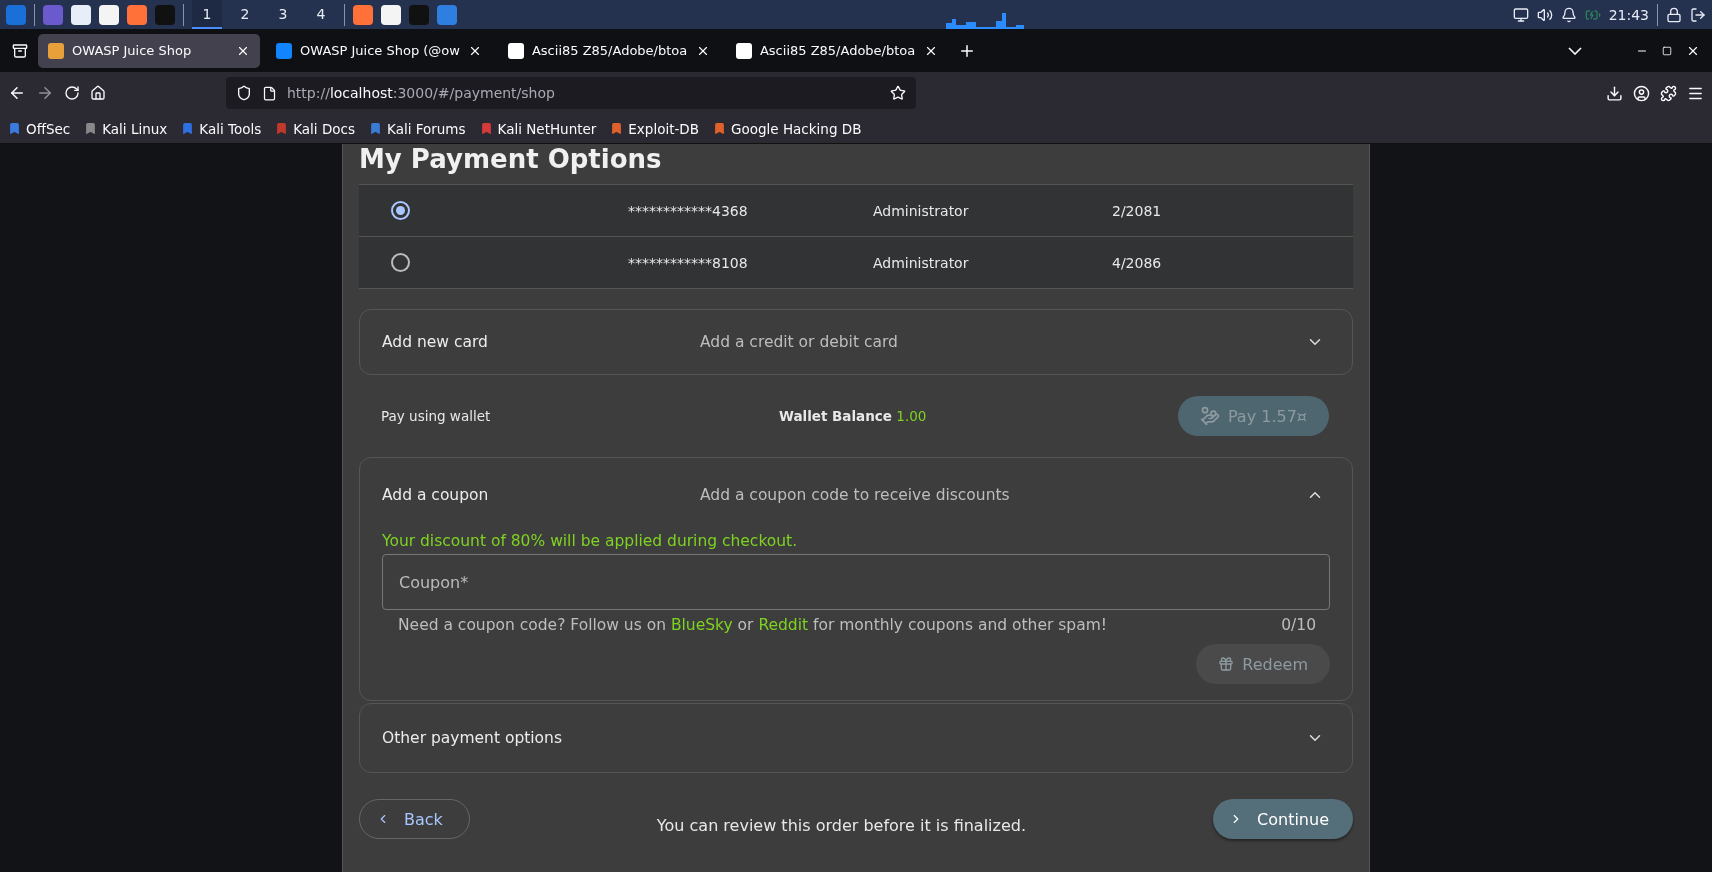 The height and width of the screenshot is (872, 1712). Describe the element at coordinates (20, 50) in the screenshot. I see `archive-icon` at that location.